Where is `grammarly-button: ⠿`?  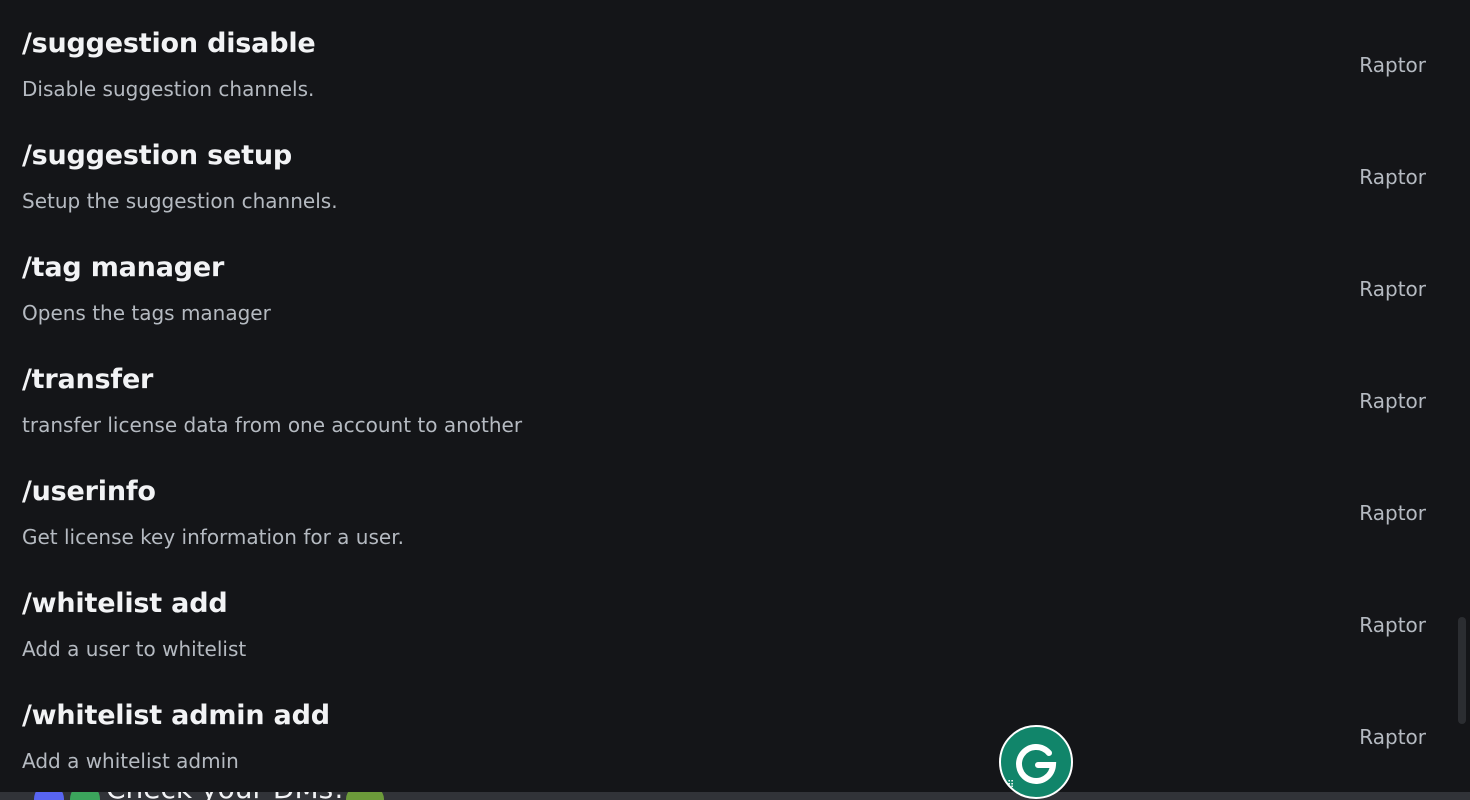 grammarly-button: ⠿ is located at coordinates (1036, 762).